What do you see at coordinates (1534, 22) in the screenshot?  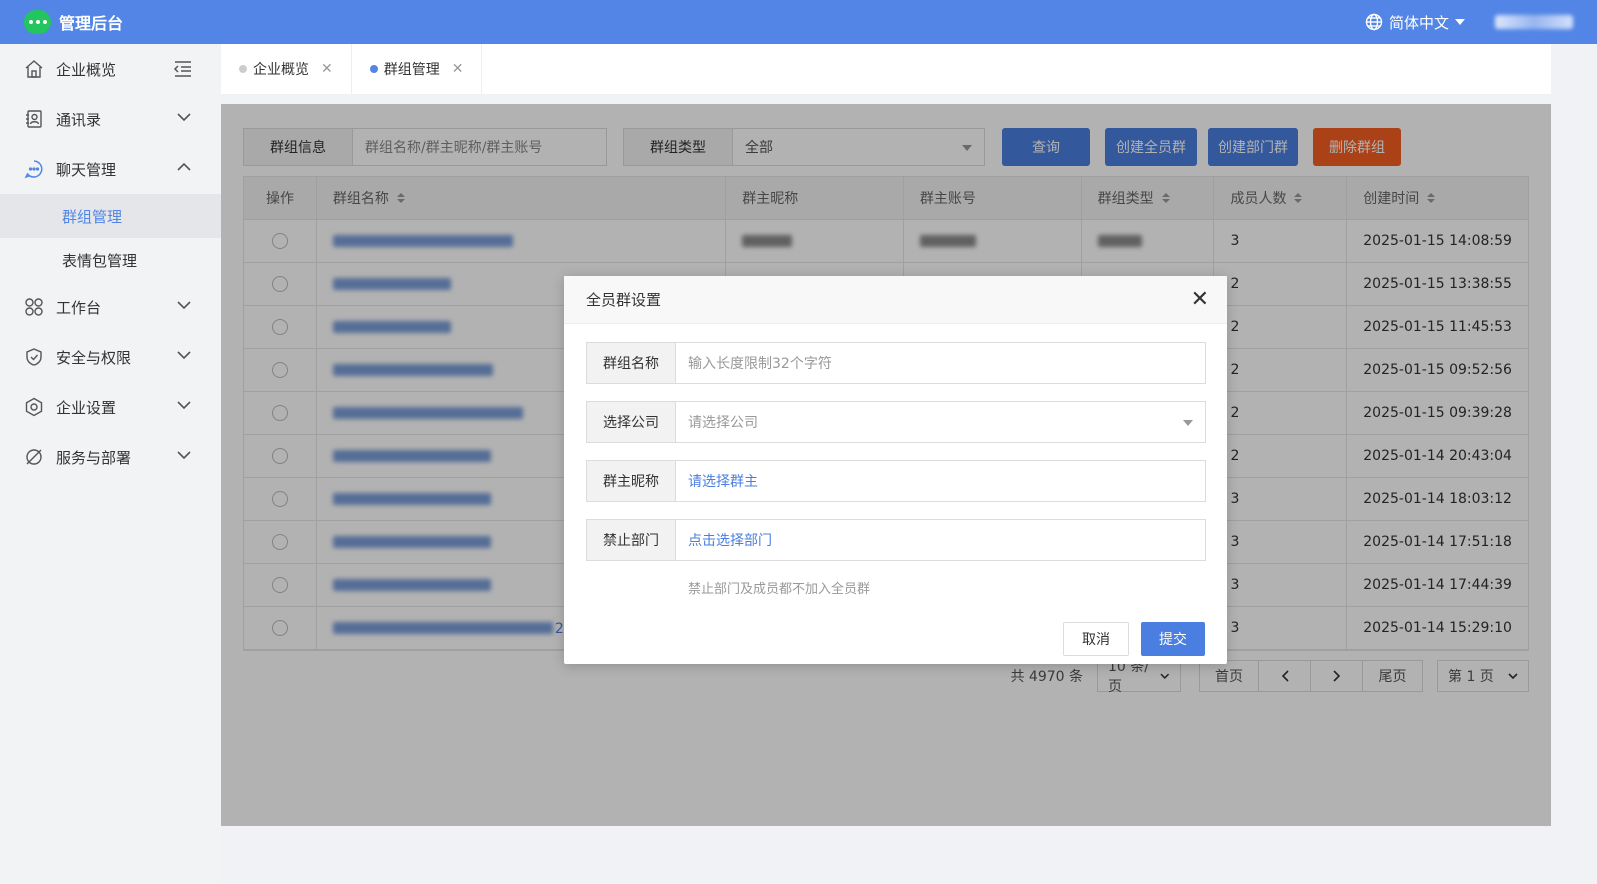 I see `user-menu` at bounding box center [1534, 22].